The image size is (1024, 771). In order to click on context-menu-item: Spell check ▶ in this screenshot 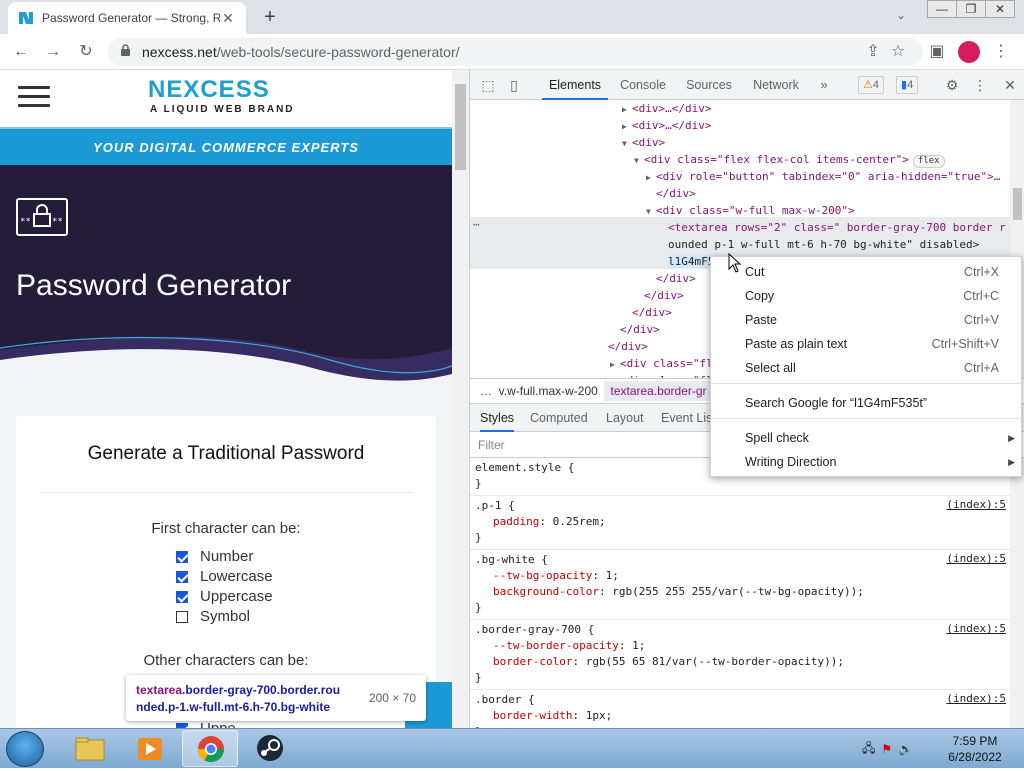, I will do `click(866, 438)`.